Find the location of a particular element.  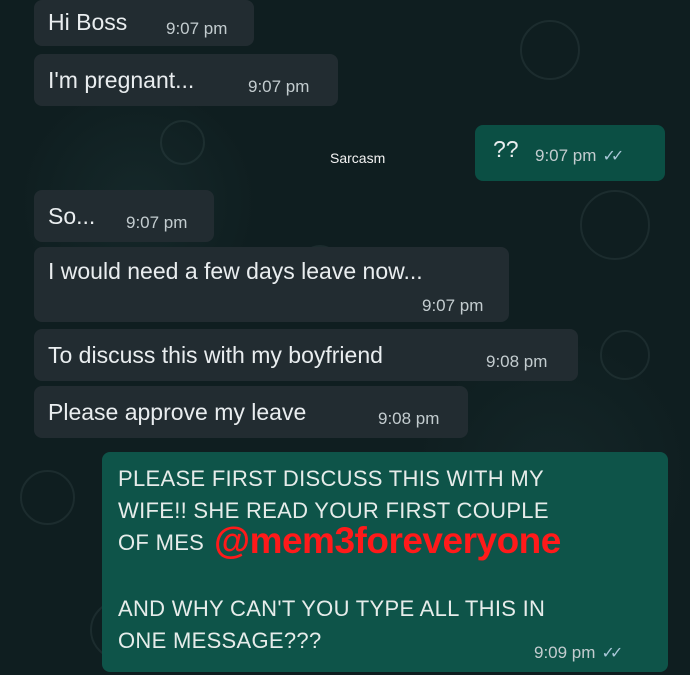

message-time: 9:07 pm ✓✓ is located at coordinates (579, 156).